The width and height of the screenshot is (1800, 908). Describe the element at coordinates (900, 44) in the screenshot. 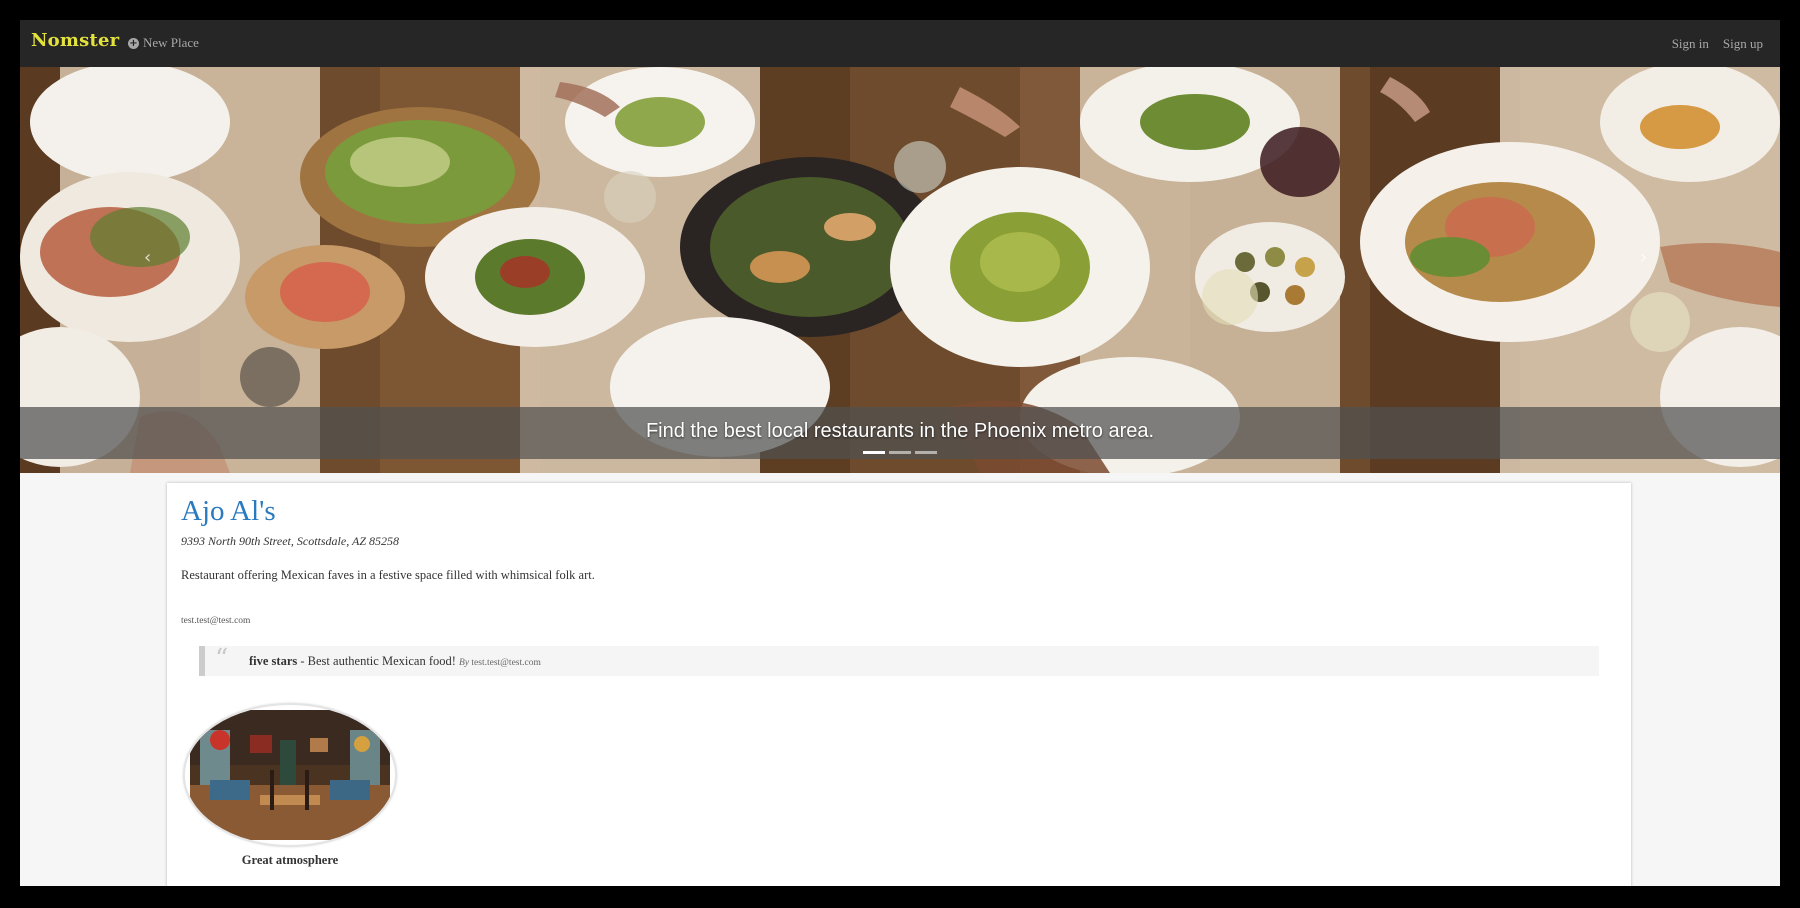

I see `top-navbar: Nomster + New Place Sign in Sign up` at that location.